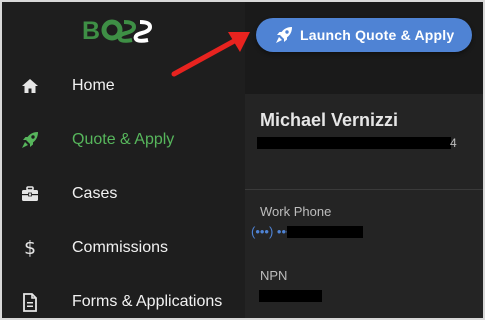 Image resolution: width=485 pixels, height=320 pixels. What do you see at coordinates (325, 232) in the screenshot?
I see `redacted-phone` at bounding box center [325, 232].